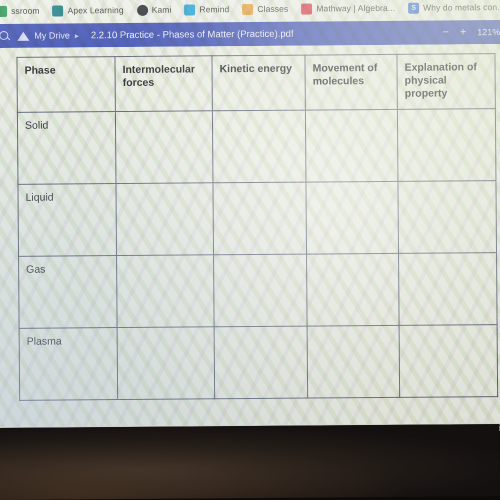 The image size is (500, 500). What do you see at coordinates (58, 10) in the screenshot?
I see `apex-learning-icon` at bounding box center [58, 10].